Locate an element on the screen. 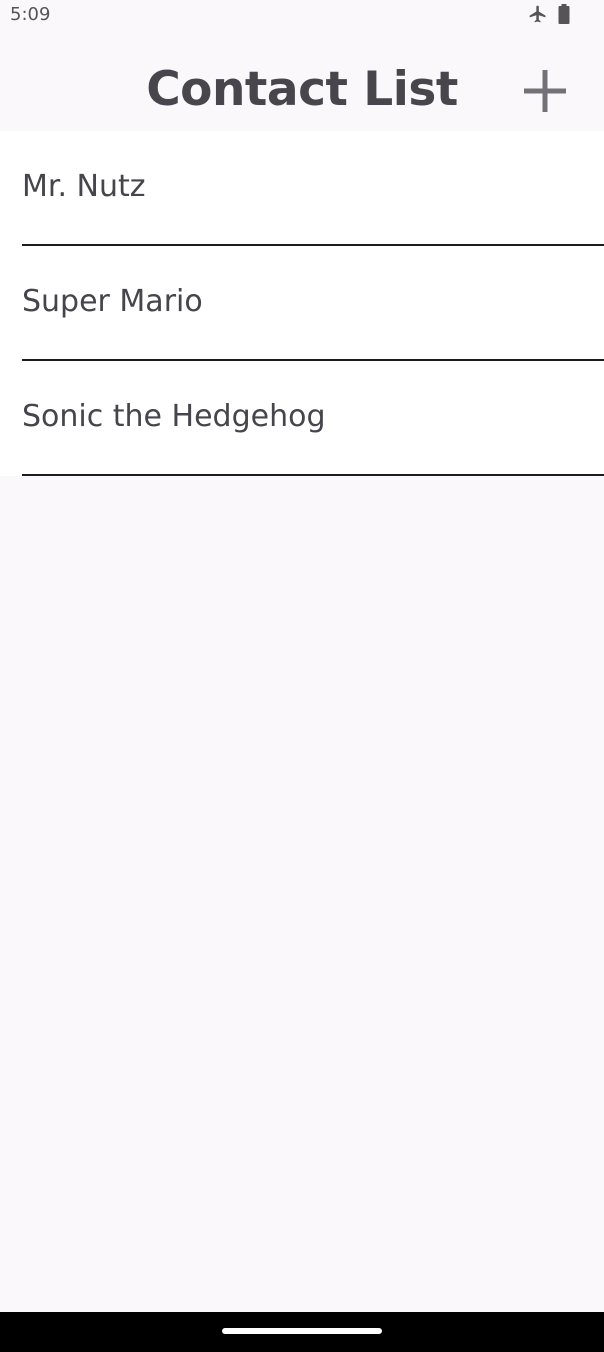 Image resolution: width=604 pixels, height=1352 pixels. battery-icon is located at coordinates (564, 14).